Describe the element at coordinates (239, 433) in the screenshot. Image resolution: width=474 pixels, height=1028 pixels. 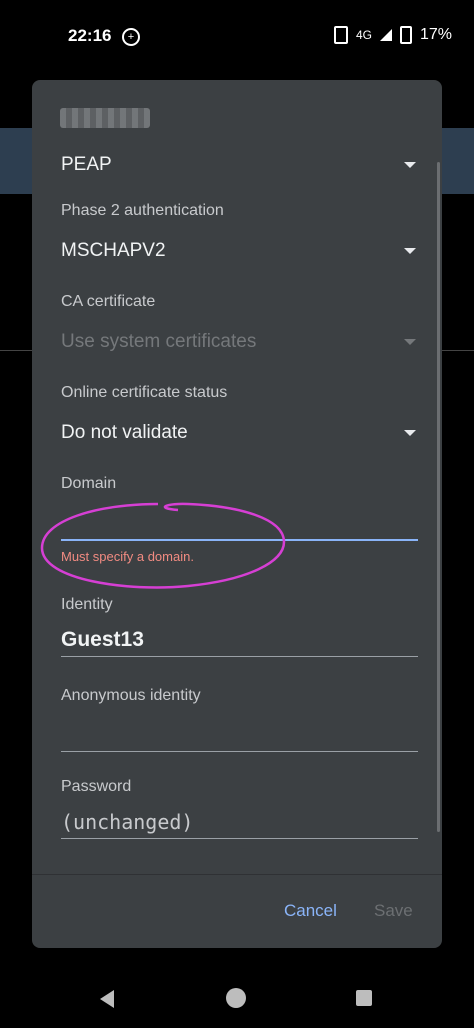
I see `cert-status-select: Do not validate` at that location.